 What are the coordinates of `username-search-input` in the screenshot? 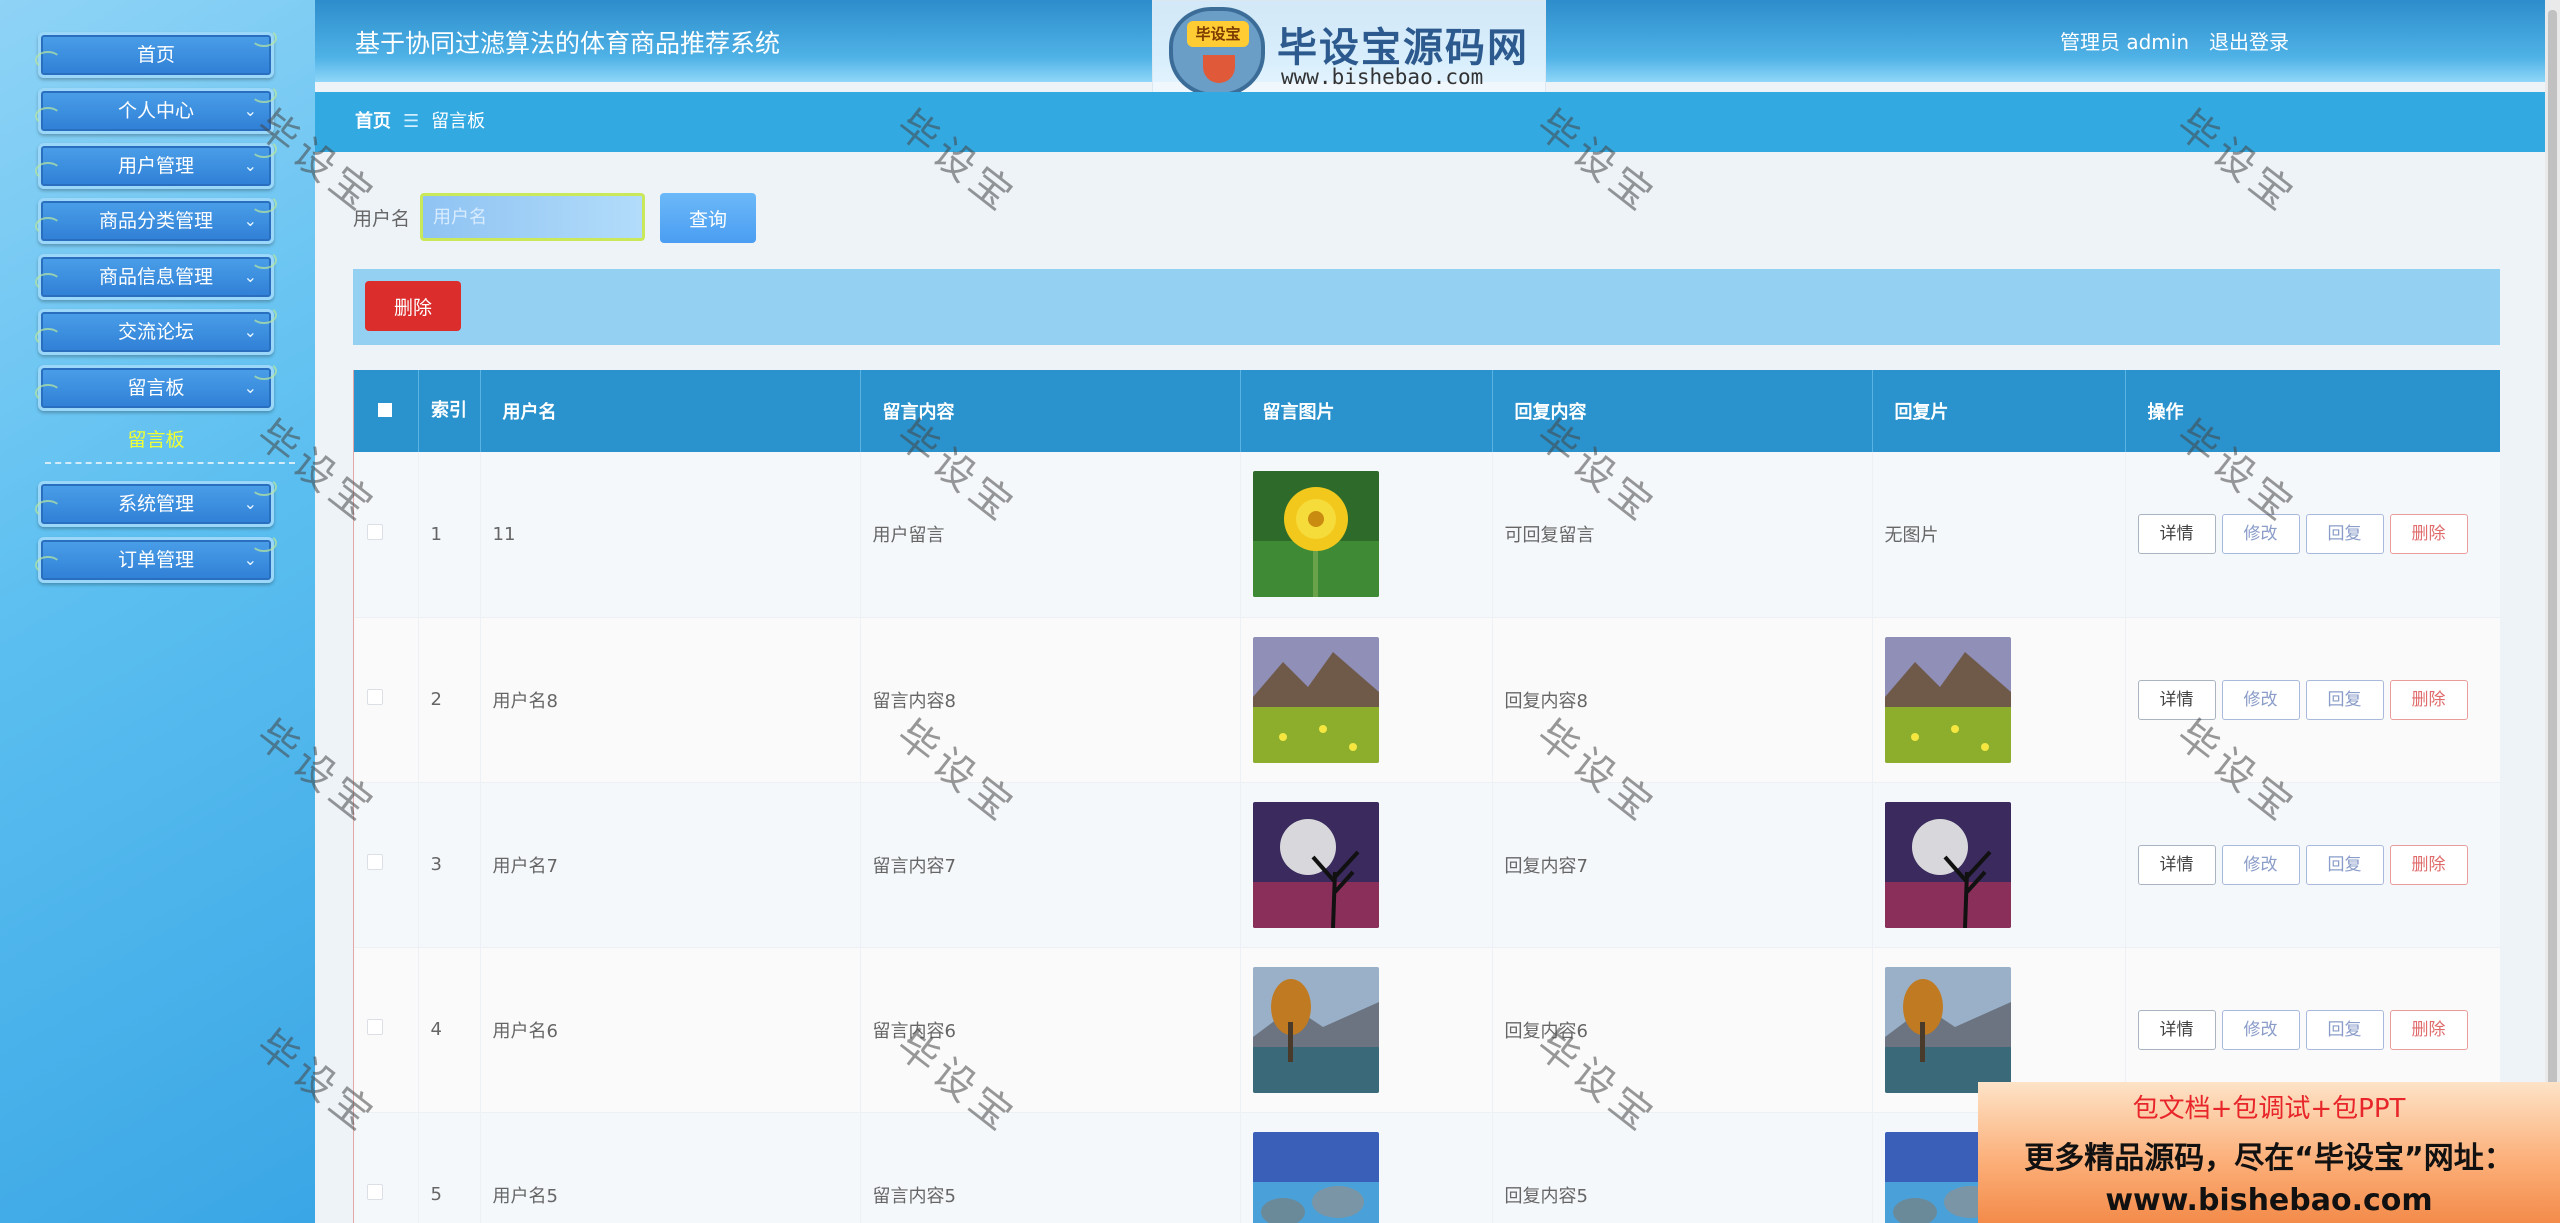 It's located at (532, 217).